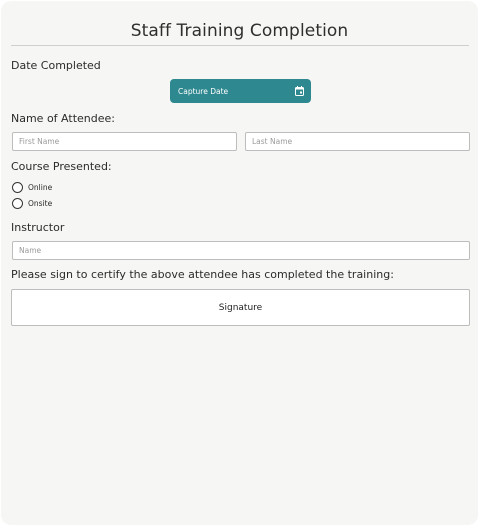  Describe the element at coordinates (241, 250) in the screenshot. I see `instructor-name-input: Name` at that location.